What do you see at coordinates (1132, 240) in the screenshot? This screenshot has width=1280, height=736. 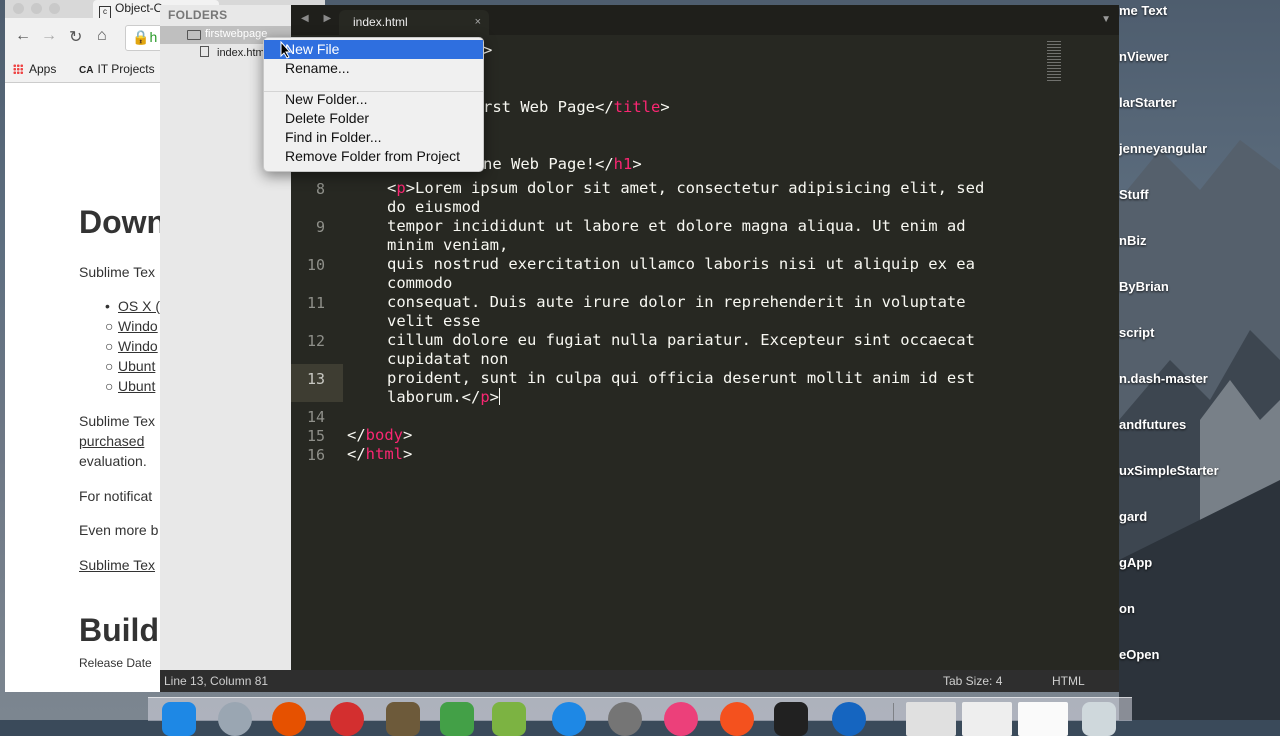 I see `desktop-item: nBiz` at bounding box center [1132, 240].